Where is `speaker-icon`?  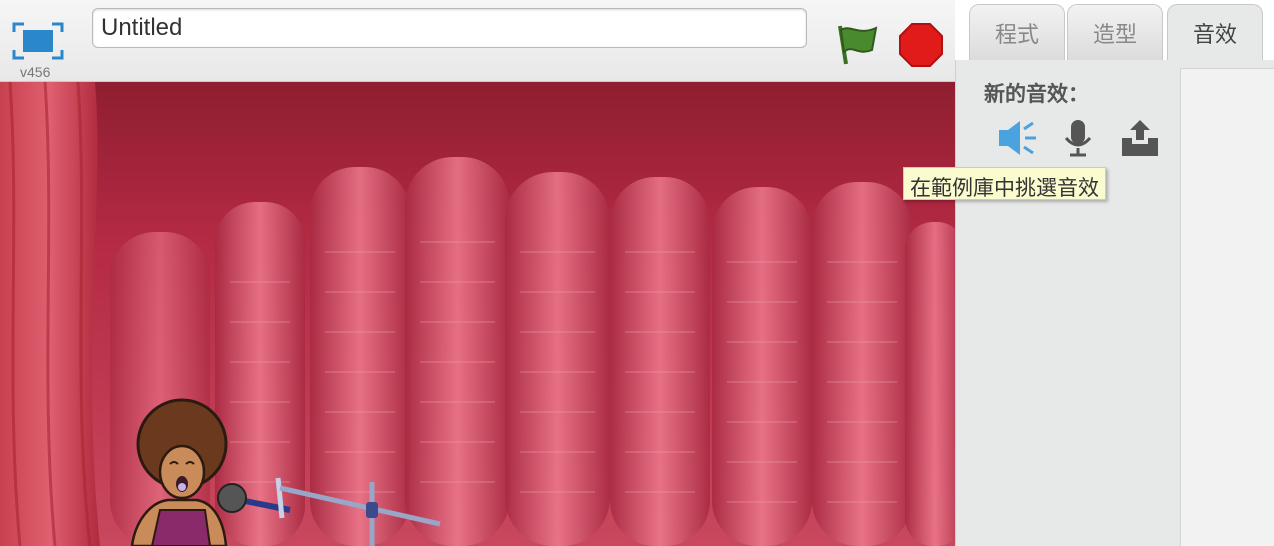
speaker-icon is located at coordinates (1018, 138).